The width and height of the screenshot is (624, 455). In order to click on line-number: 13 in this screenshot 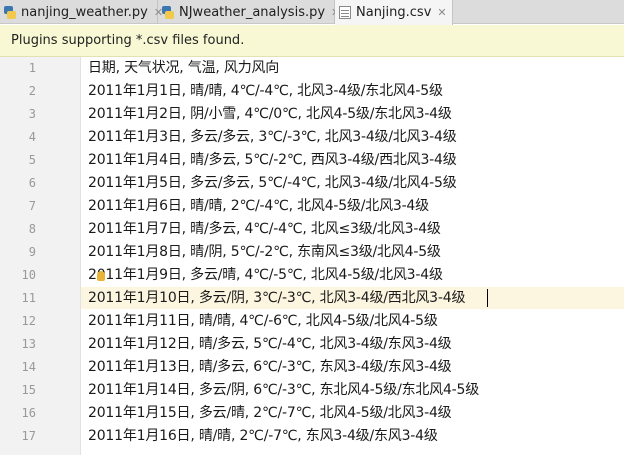, I will do `click(28, 344)`.